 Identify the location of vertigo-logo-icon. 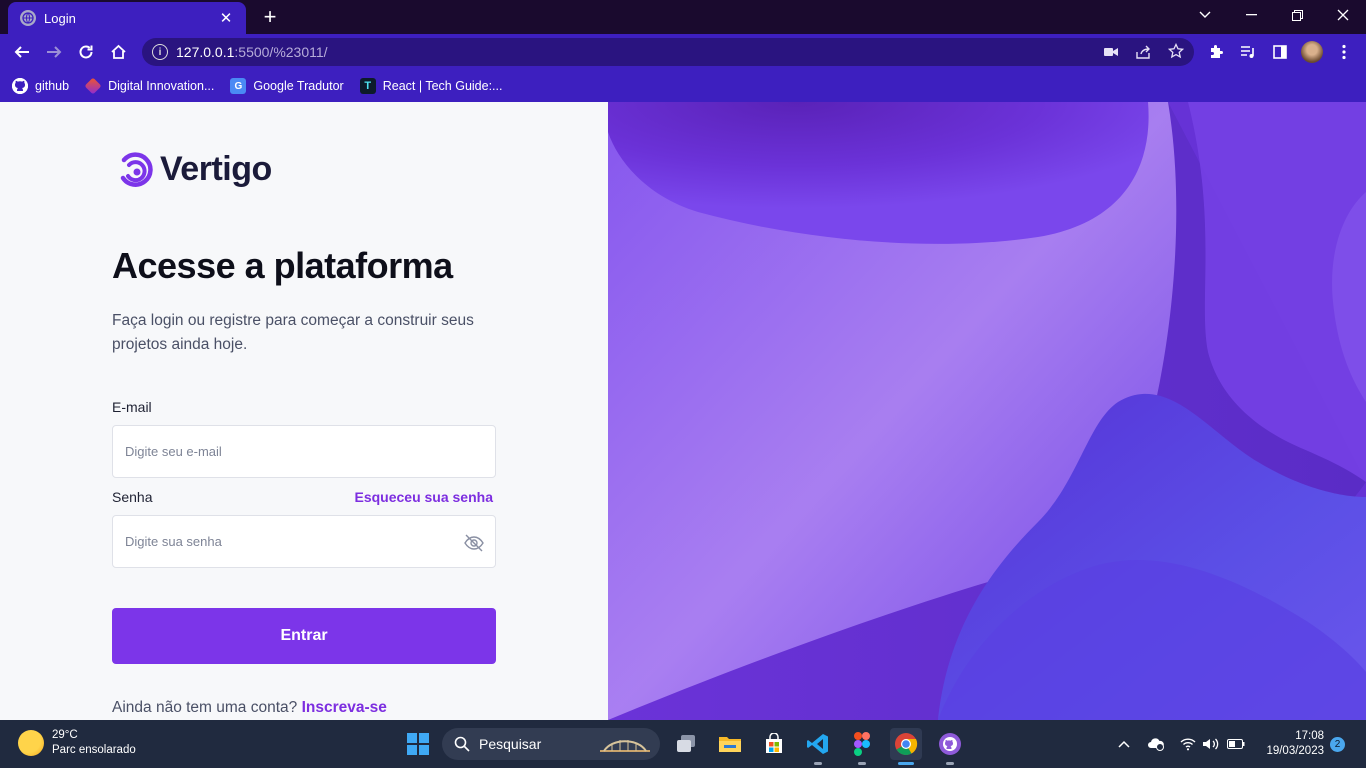
(136, 169).